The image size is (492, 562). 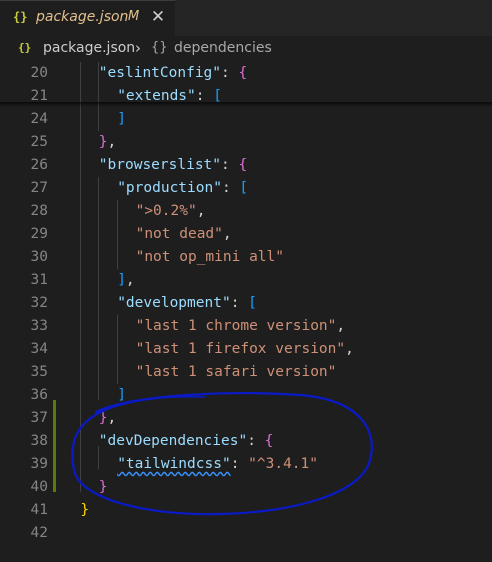 What do you see at coordinates (246, 104) in the screenshot?
I see `sticky-scroll-shadow` at bounding box center [246, 104].